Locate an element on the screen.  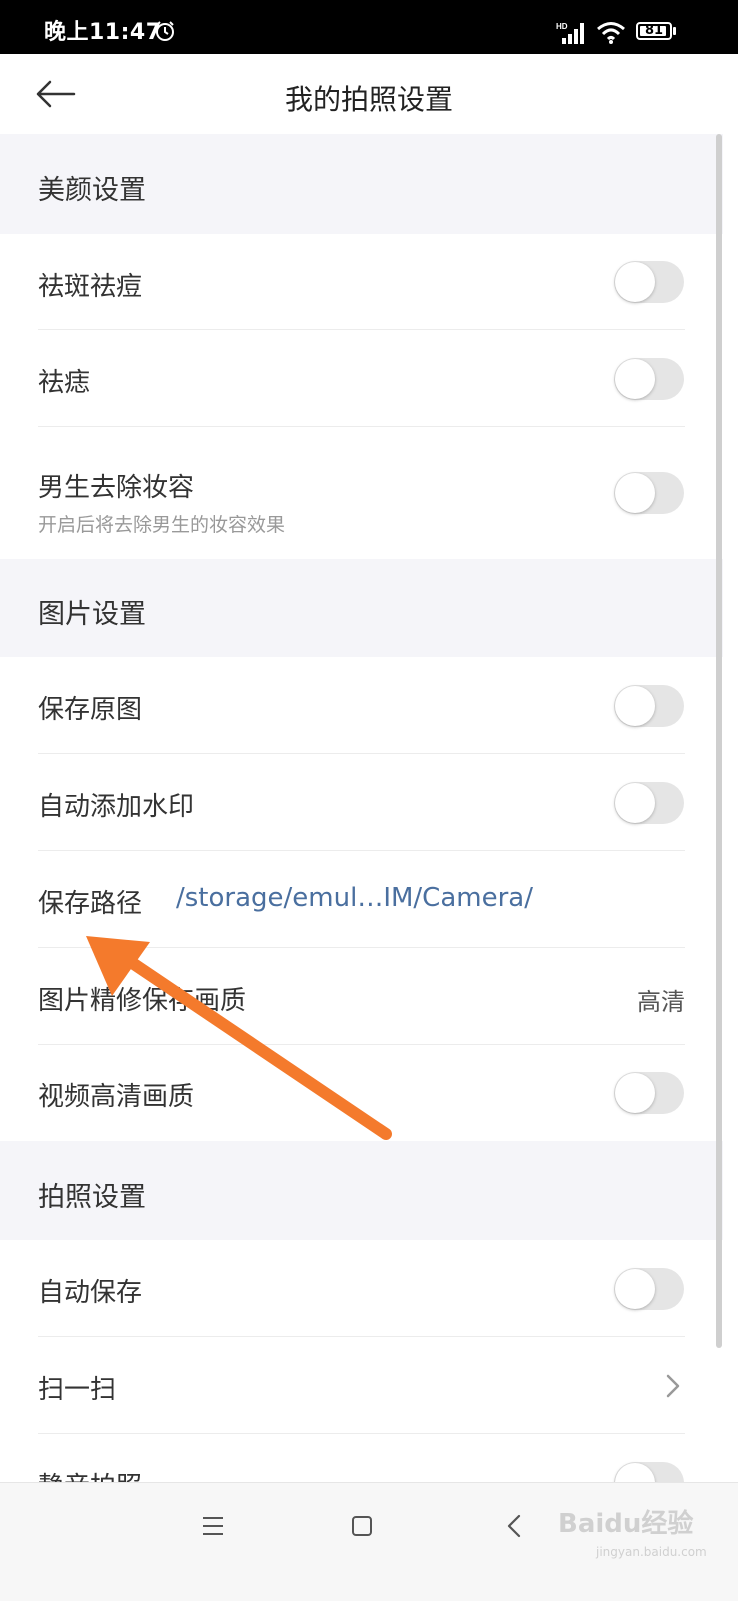
silent-shot-toggle is located at coordinates (649, 1472).